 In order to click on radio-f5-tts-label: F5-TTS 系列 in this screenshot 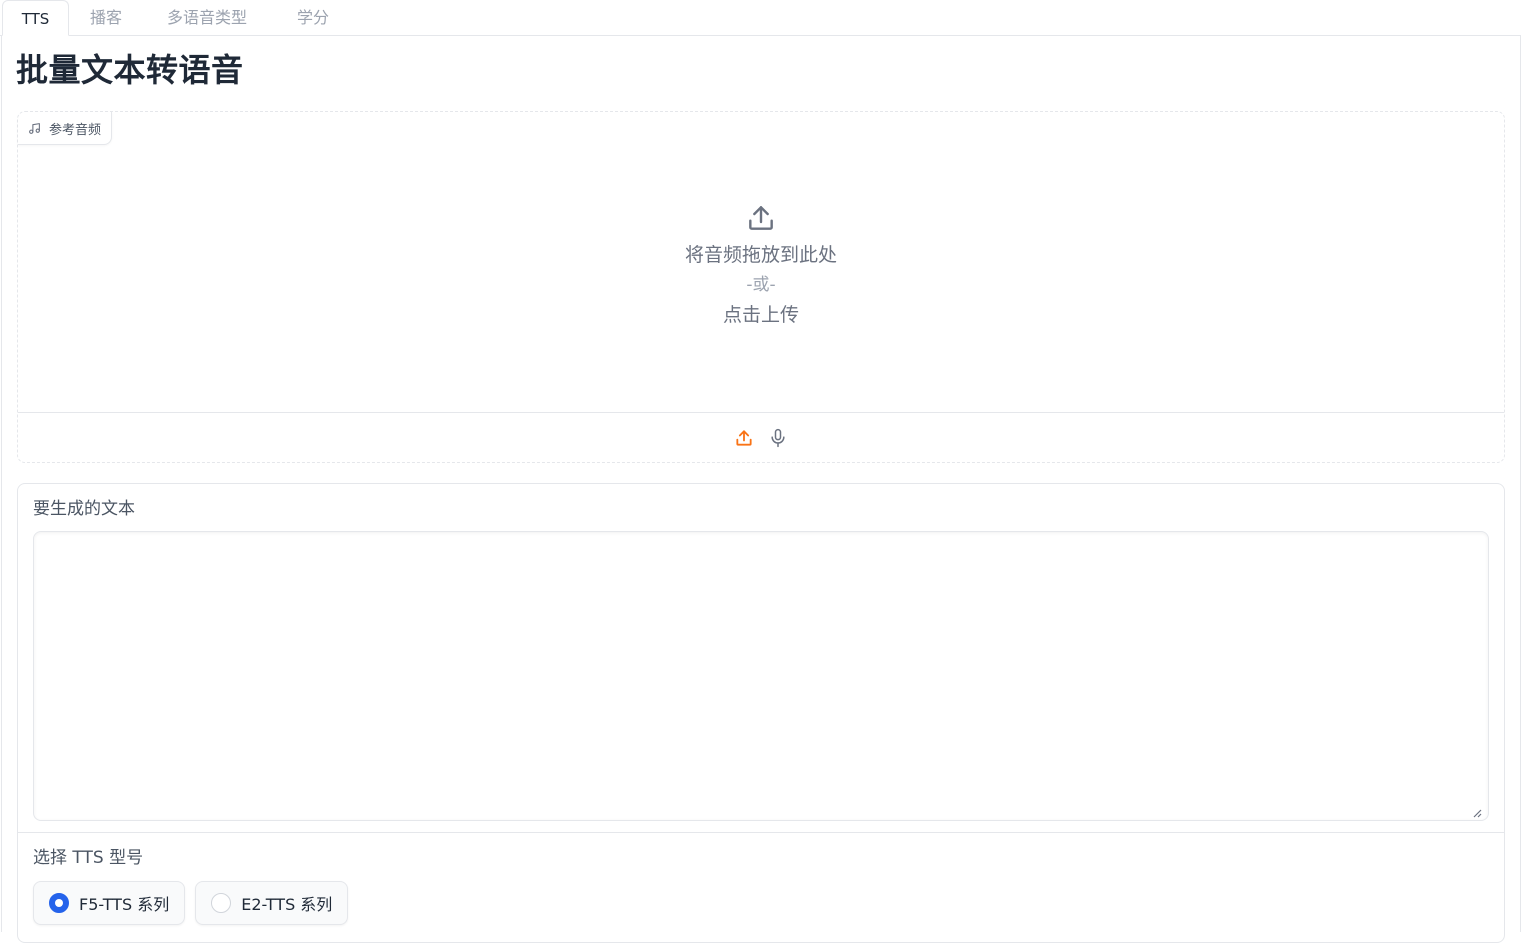, I will do `click(124, 904)`.